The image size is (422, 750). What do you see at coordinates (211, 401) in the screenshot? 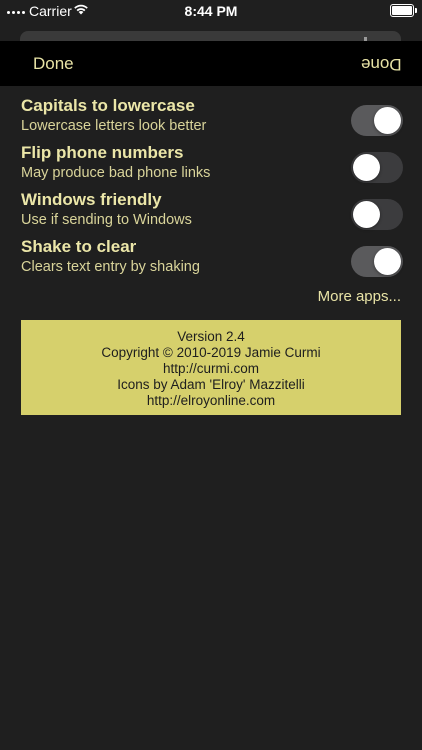
I see `icon-designer-url-link: http://elroyonline.com` at bounding box center [211, 401].